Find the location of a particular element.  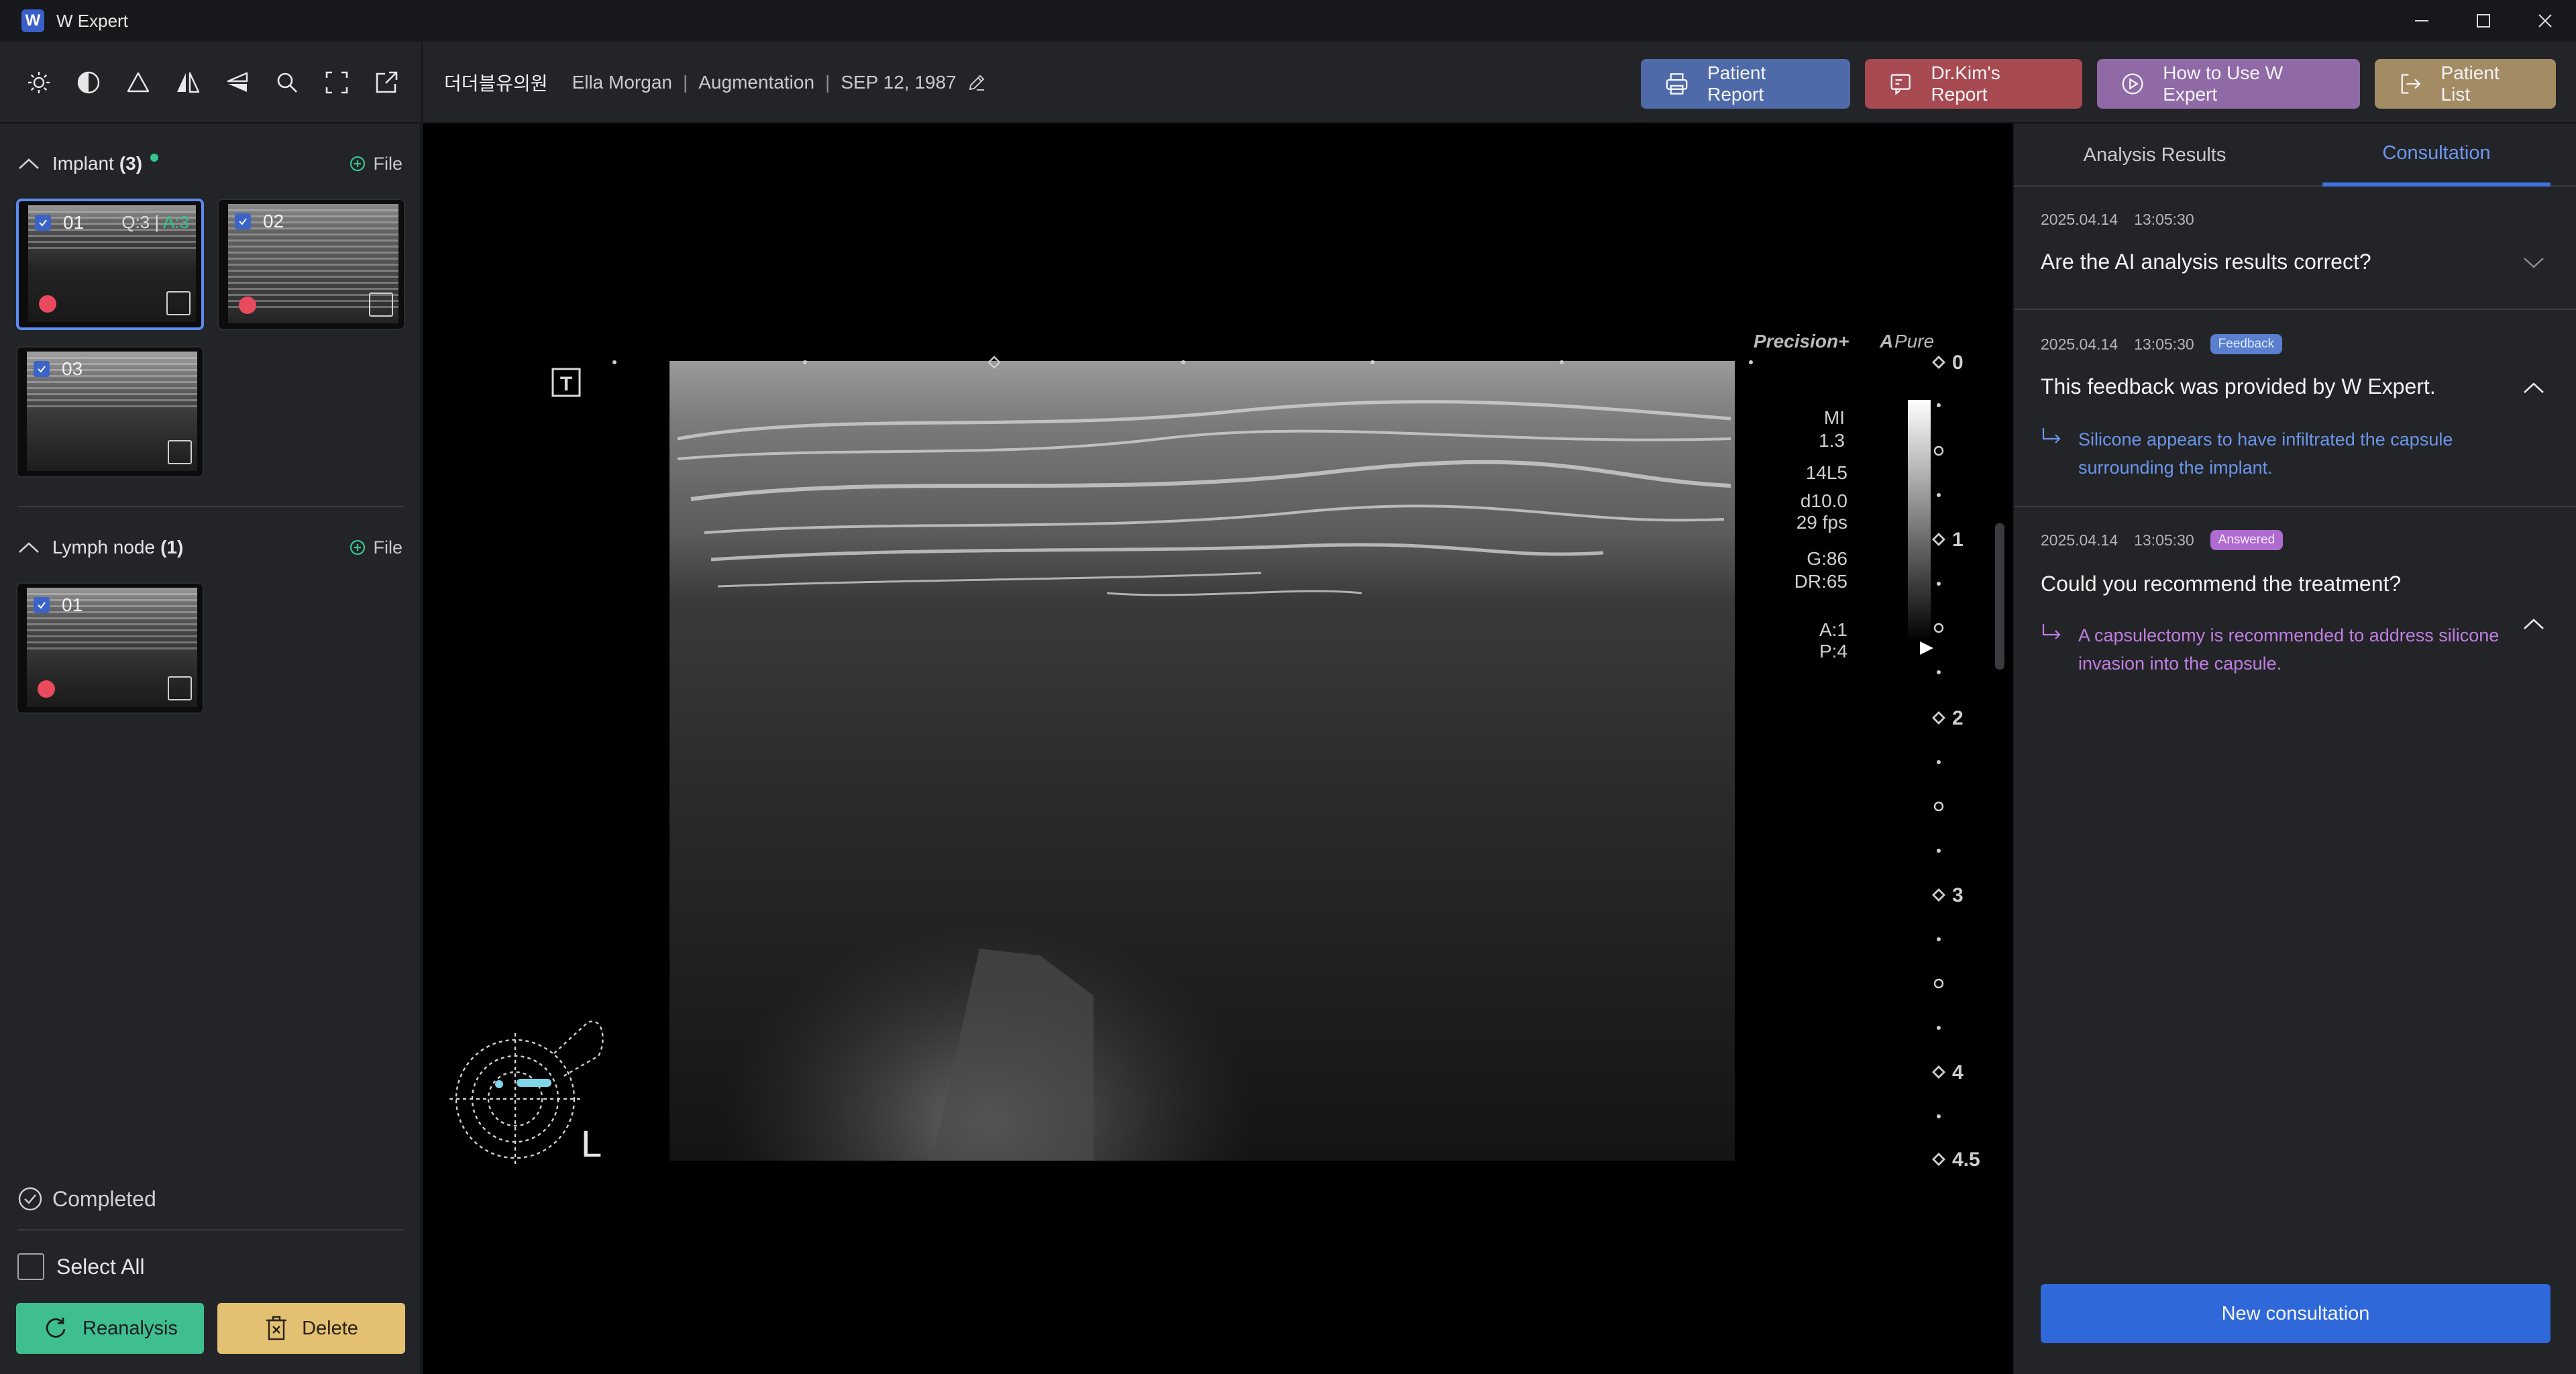

play-circle-icon is located at coordinates (2132, 84).